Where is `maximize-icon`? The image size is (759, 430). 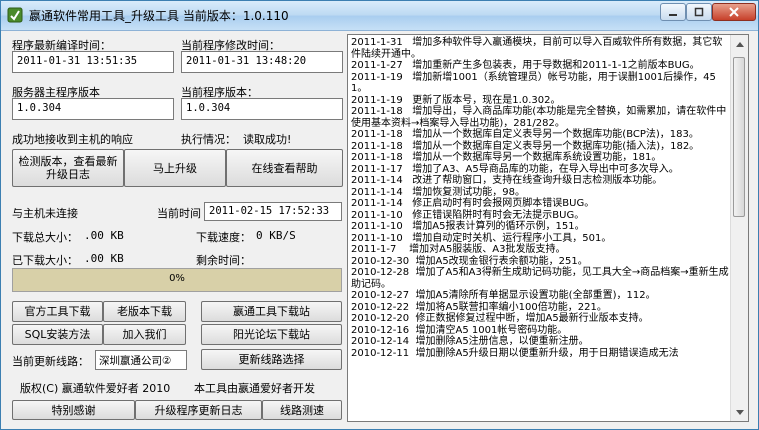
maximize-icon is located at coordinates (699, 12).